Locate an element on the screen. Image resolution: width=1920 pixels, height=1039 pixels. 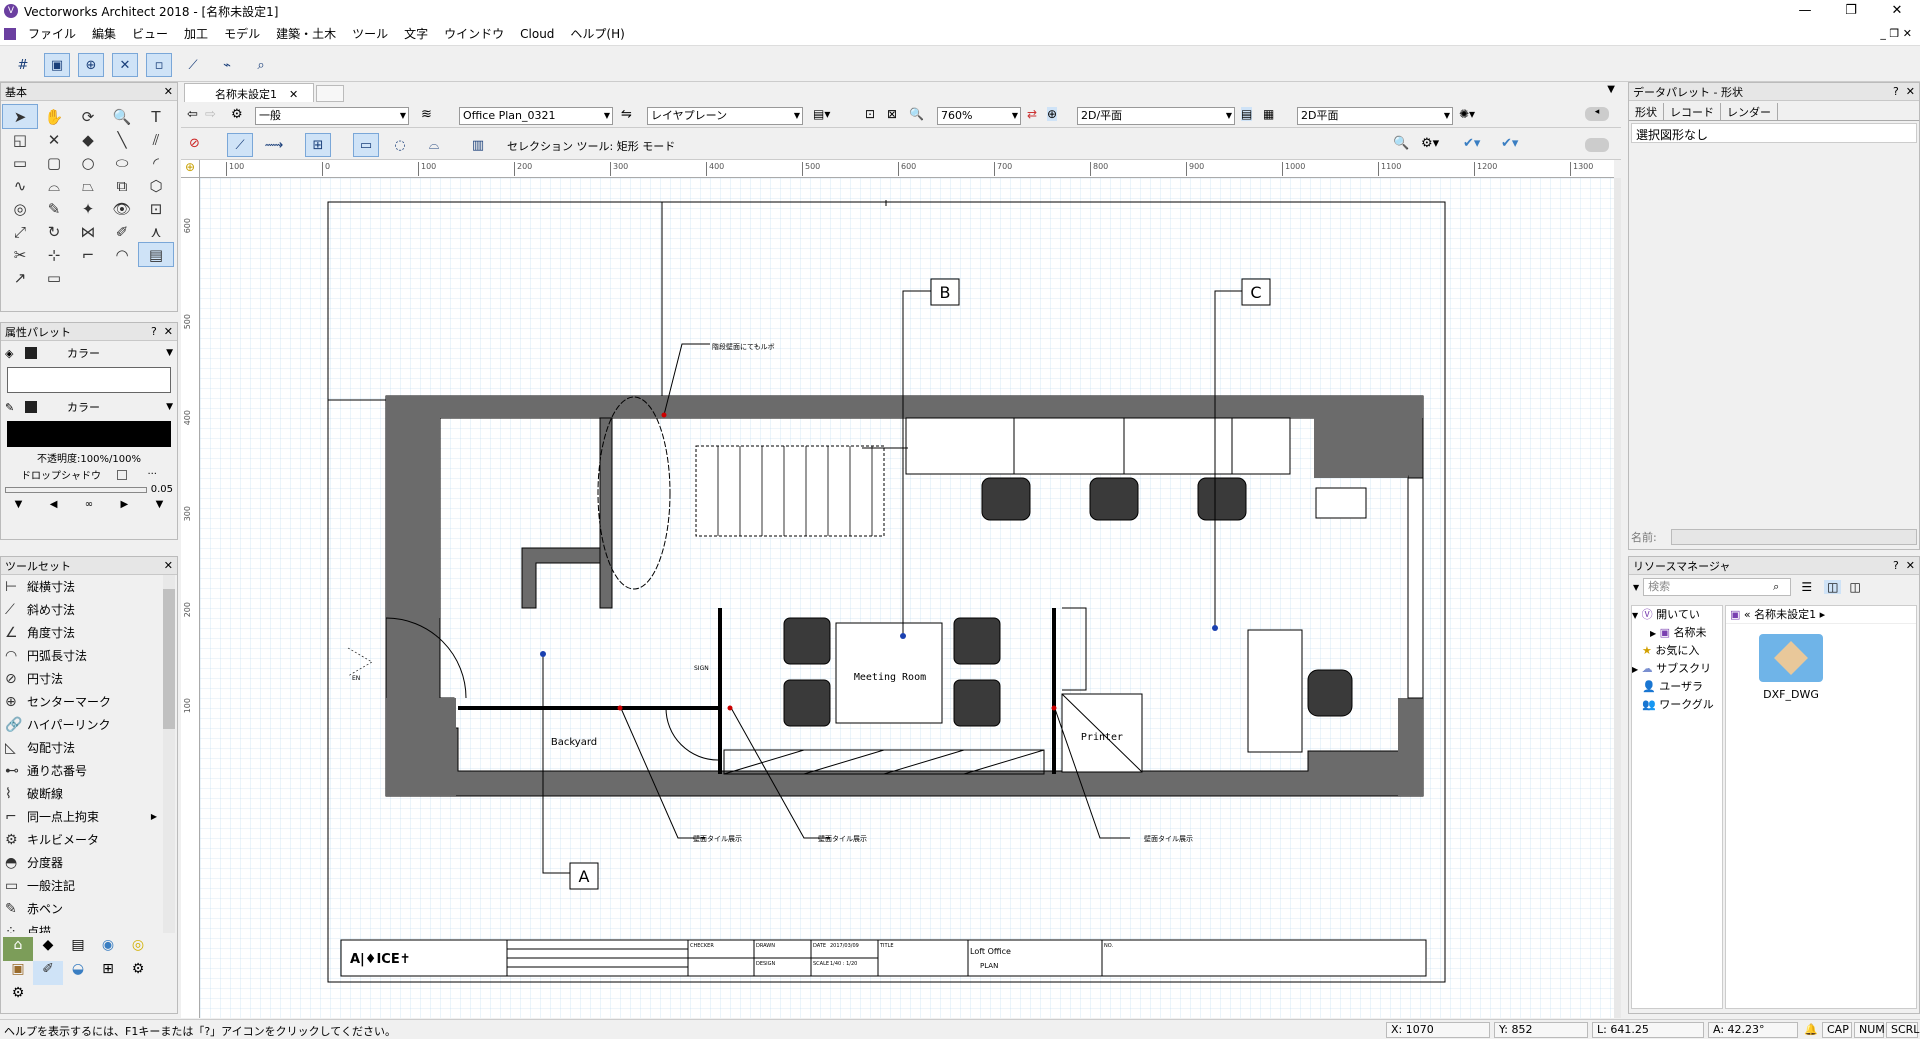
building-icon: ▣ is located at coordinates (18, 973).